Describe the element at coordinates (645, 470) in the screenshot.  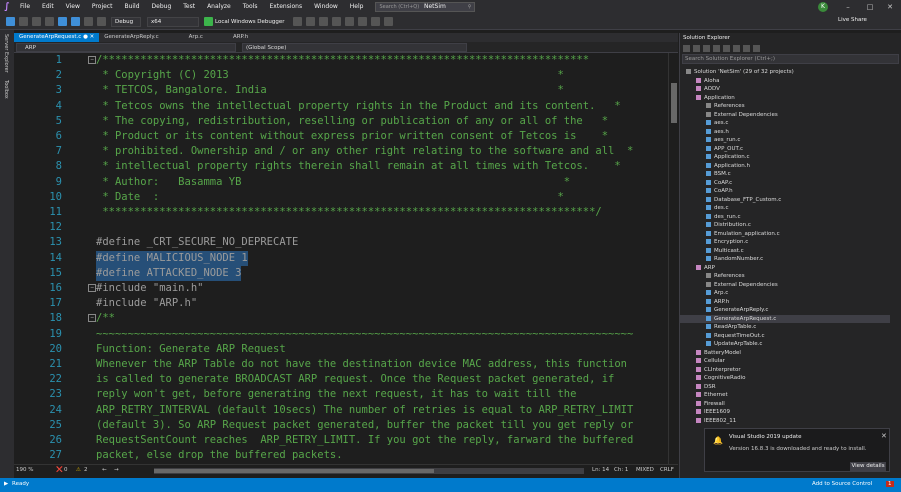
I see `tabs-mode: MIXED` at that location.